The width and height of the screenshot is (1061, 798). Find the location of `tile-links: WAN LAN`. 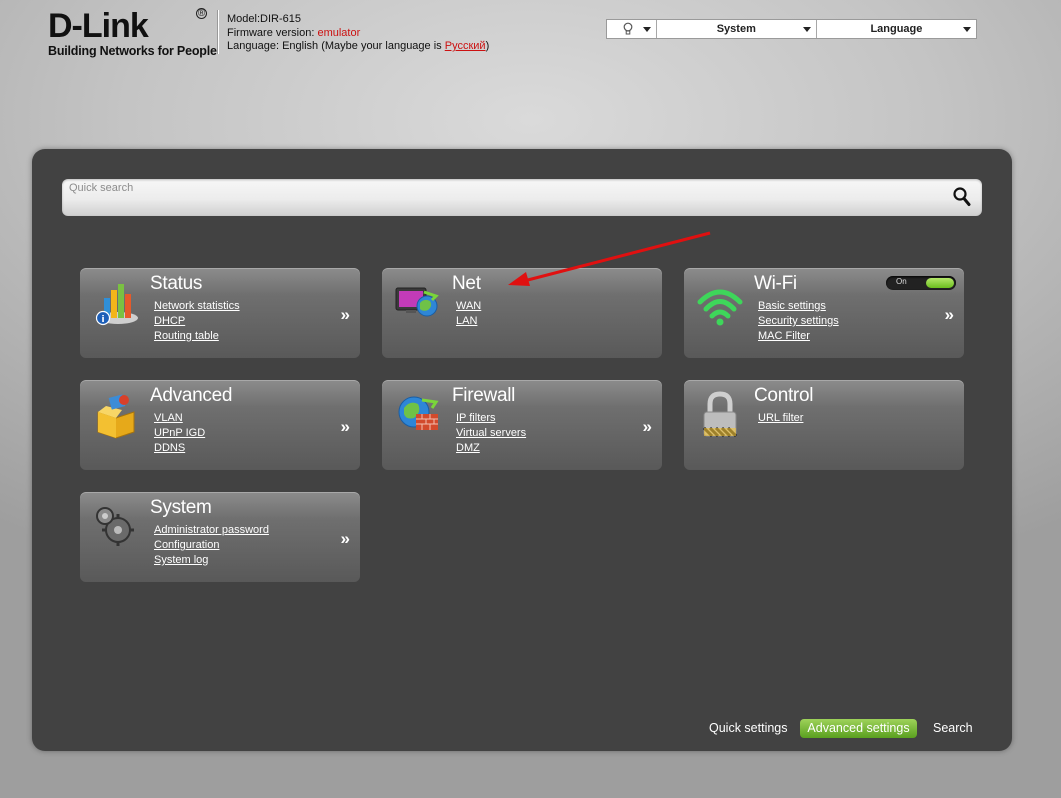

tile-links: WAN LAN is located at coordinates (468, 314).